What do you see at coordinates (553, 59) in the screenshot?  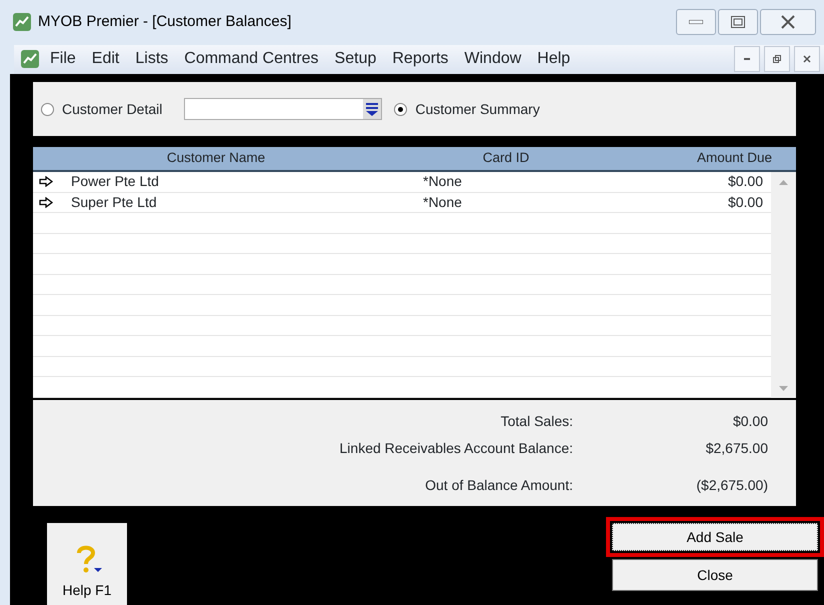 I see `menu-item: Help` at bounding box center [553, 59].